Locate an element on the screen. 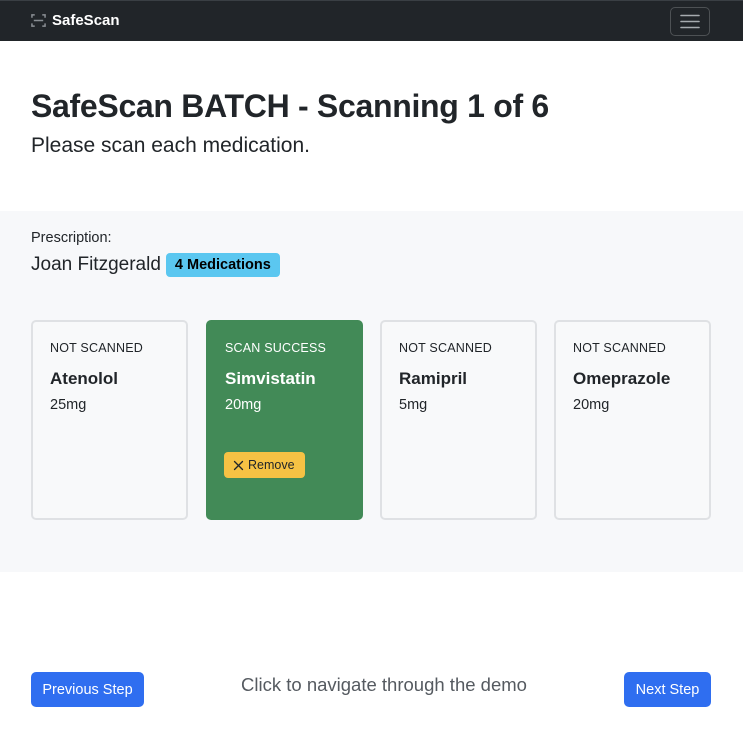 This screenshot has height=742, width=743. medication-card: NOT SCANNED Atenolol 25mg is located at coordinates (109, 420).